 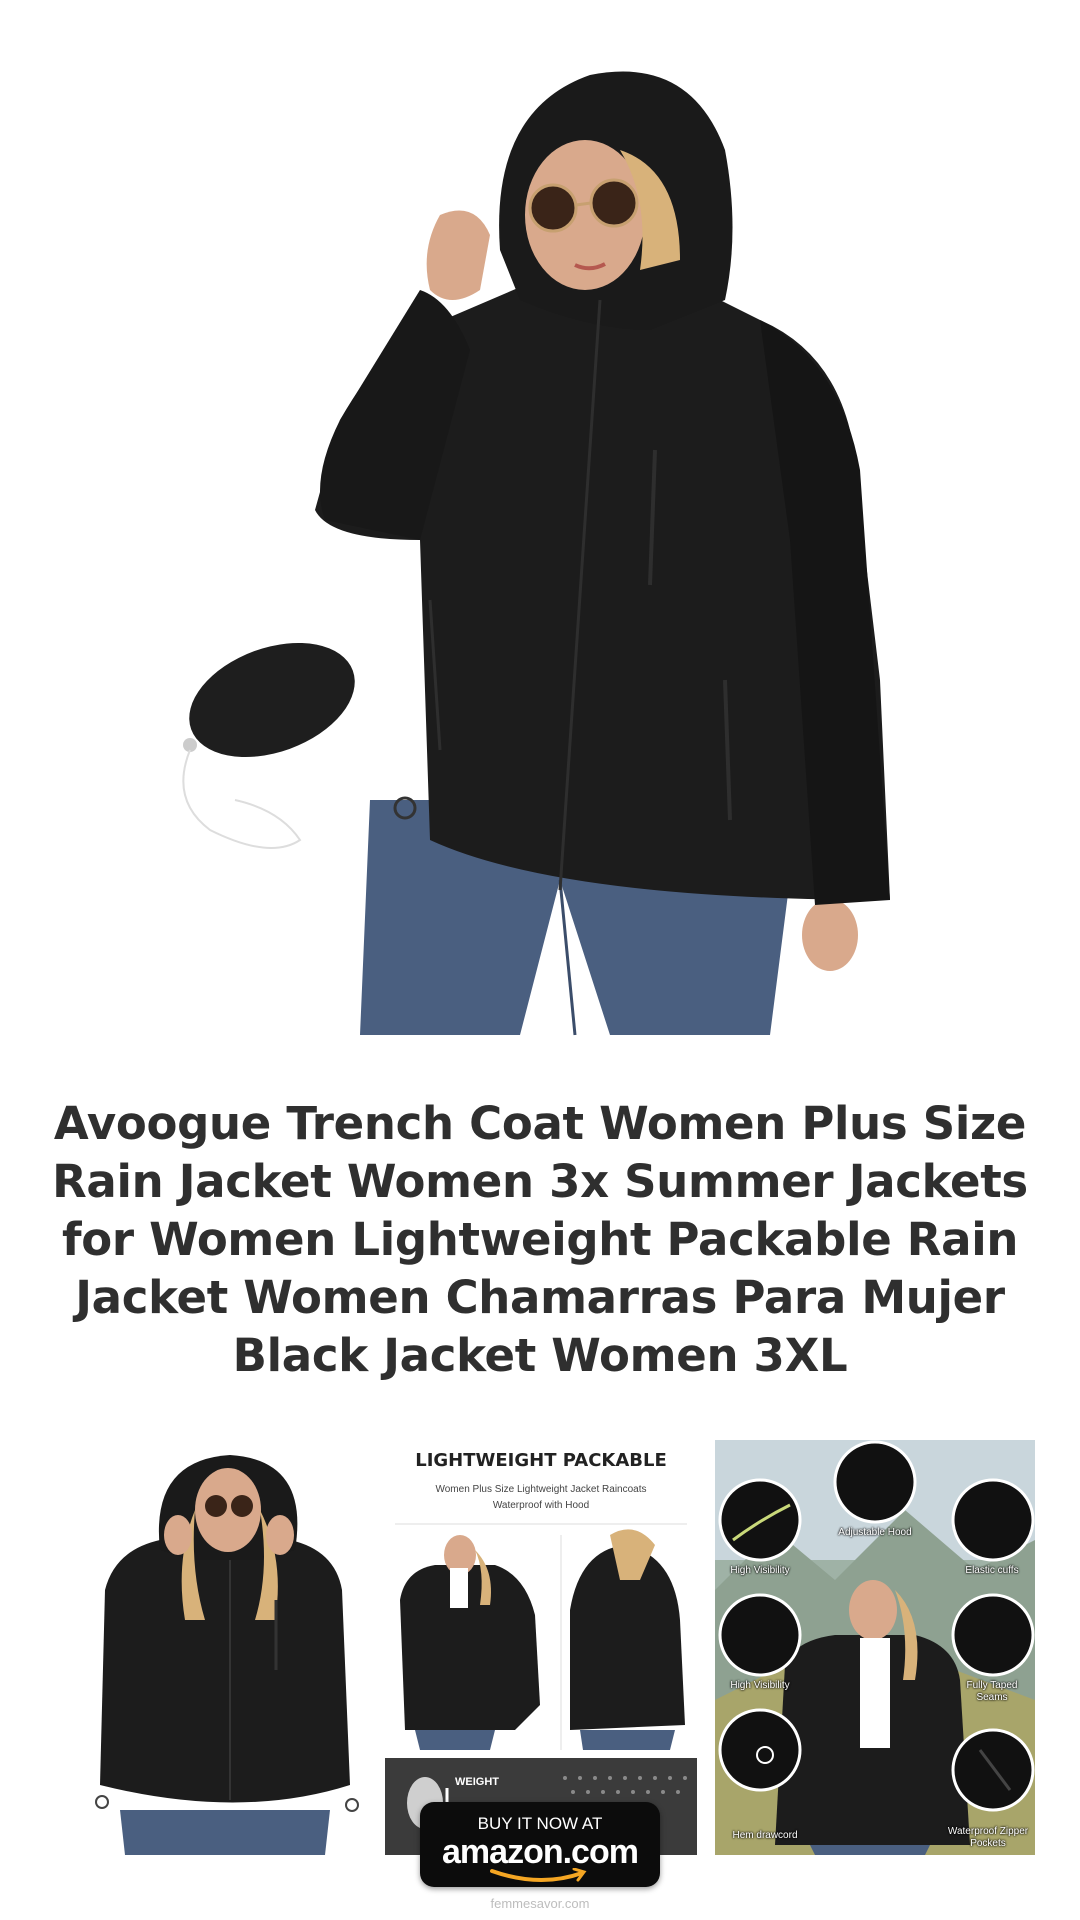 What do you see at coordinates (875, 1482) in the screenshot?
I see `feature-adjustable-hood-icon` at bounding box center [875, 1482].